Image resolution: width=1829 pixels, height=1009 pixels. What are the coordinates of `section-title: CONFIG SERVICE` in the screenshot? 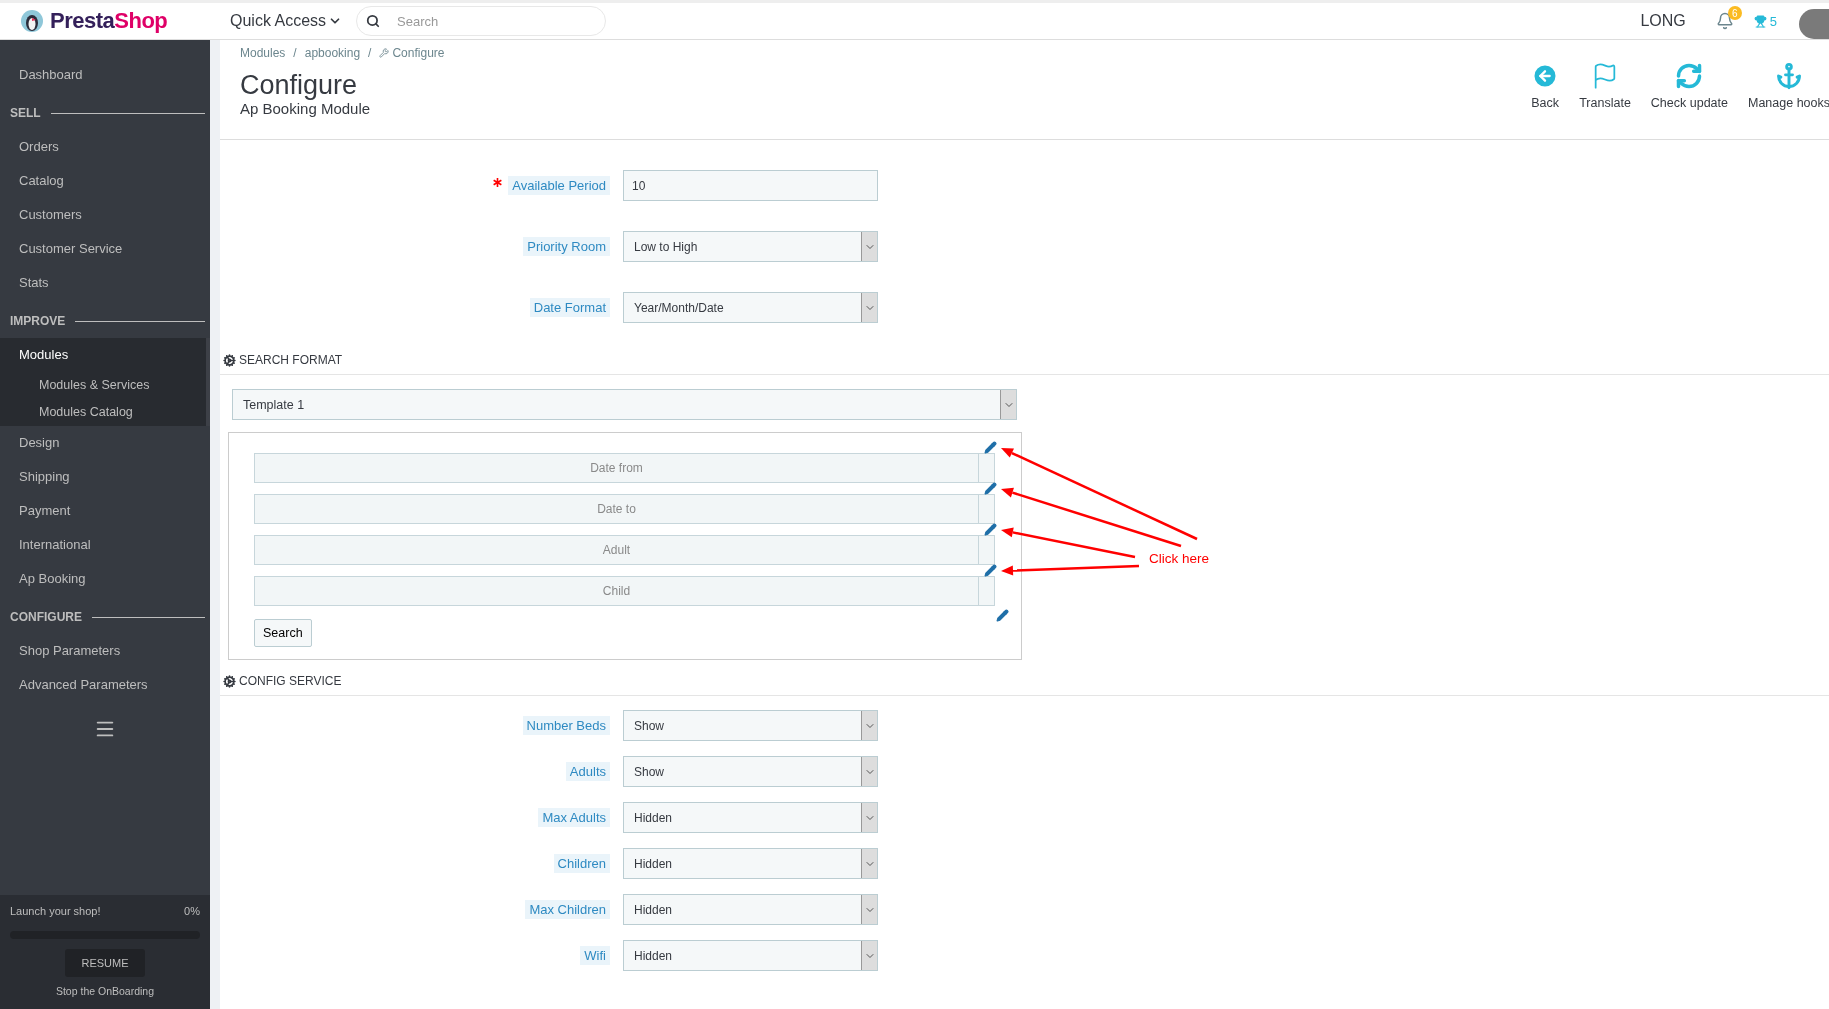 It's located at (290, 681).